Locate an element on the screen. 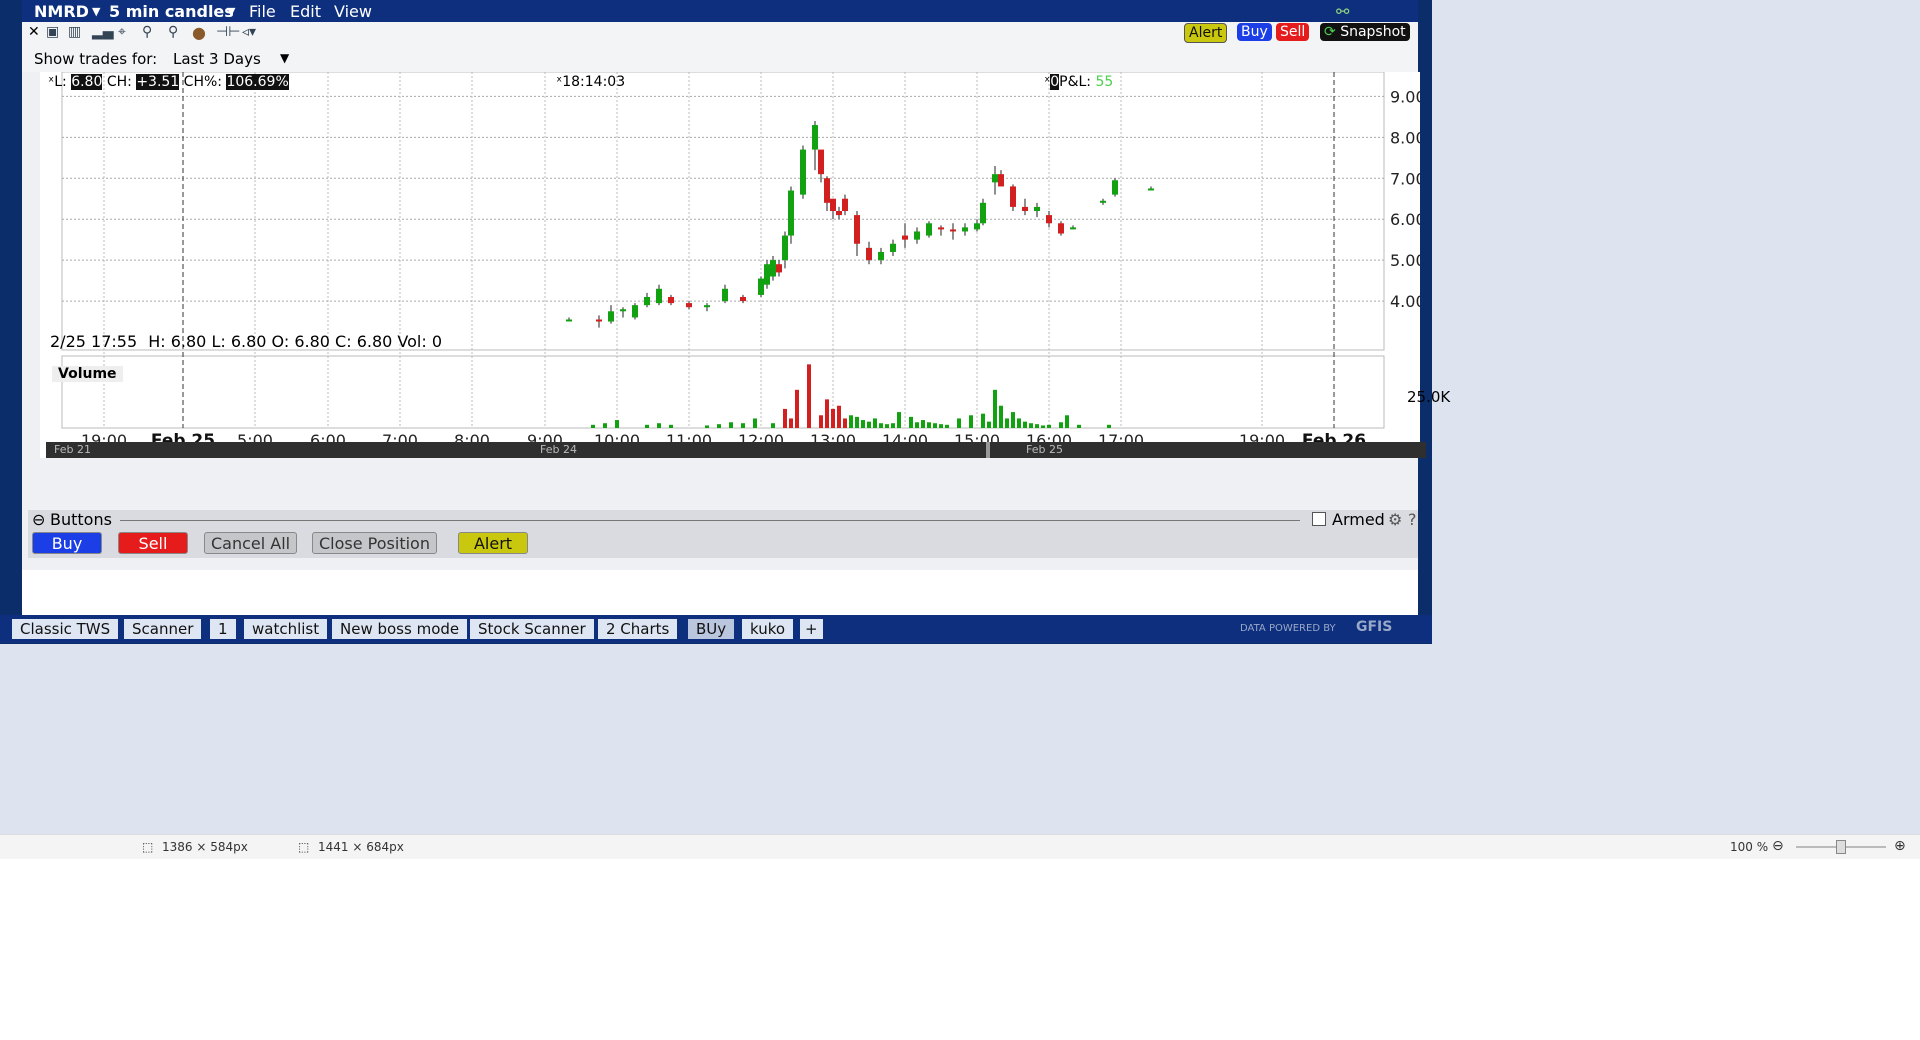 This screenshot has height=1040, width=1920. close-icon: ✕ is located at coordinates (34, 32).